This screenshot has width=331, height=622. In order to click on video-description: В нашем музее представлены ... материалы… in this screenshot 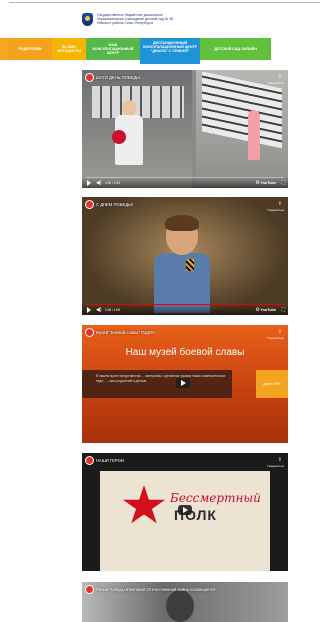, I will do `click(161, 378)`.